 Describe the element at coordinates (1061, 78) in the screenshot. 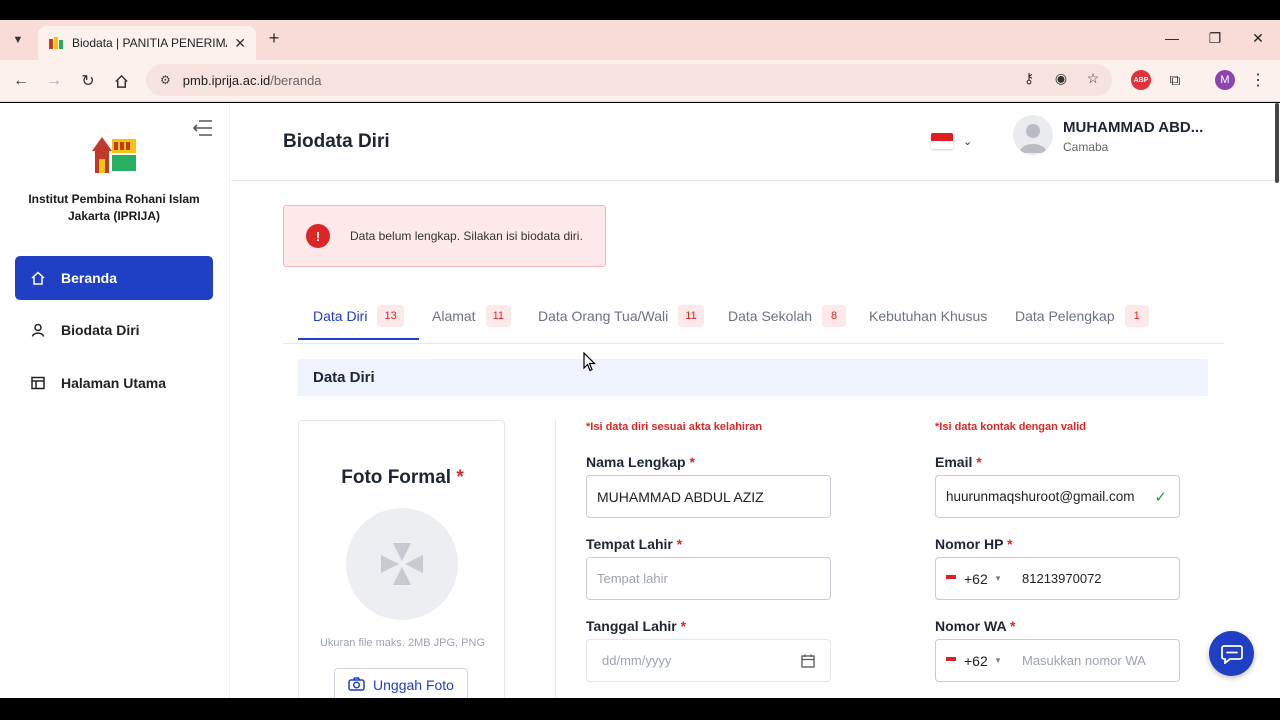

I see `eye-off-icon: ◉` at that location.